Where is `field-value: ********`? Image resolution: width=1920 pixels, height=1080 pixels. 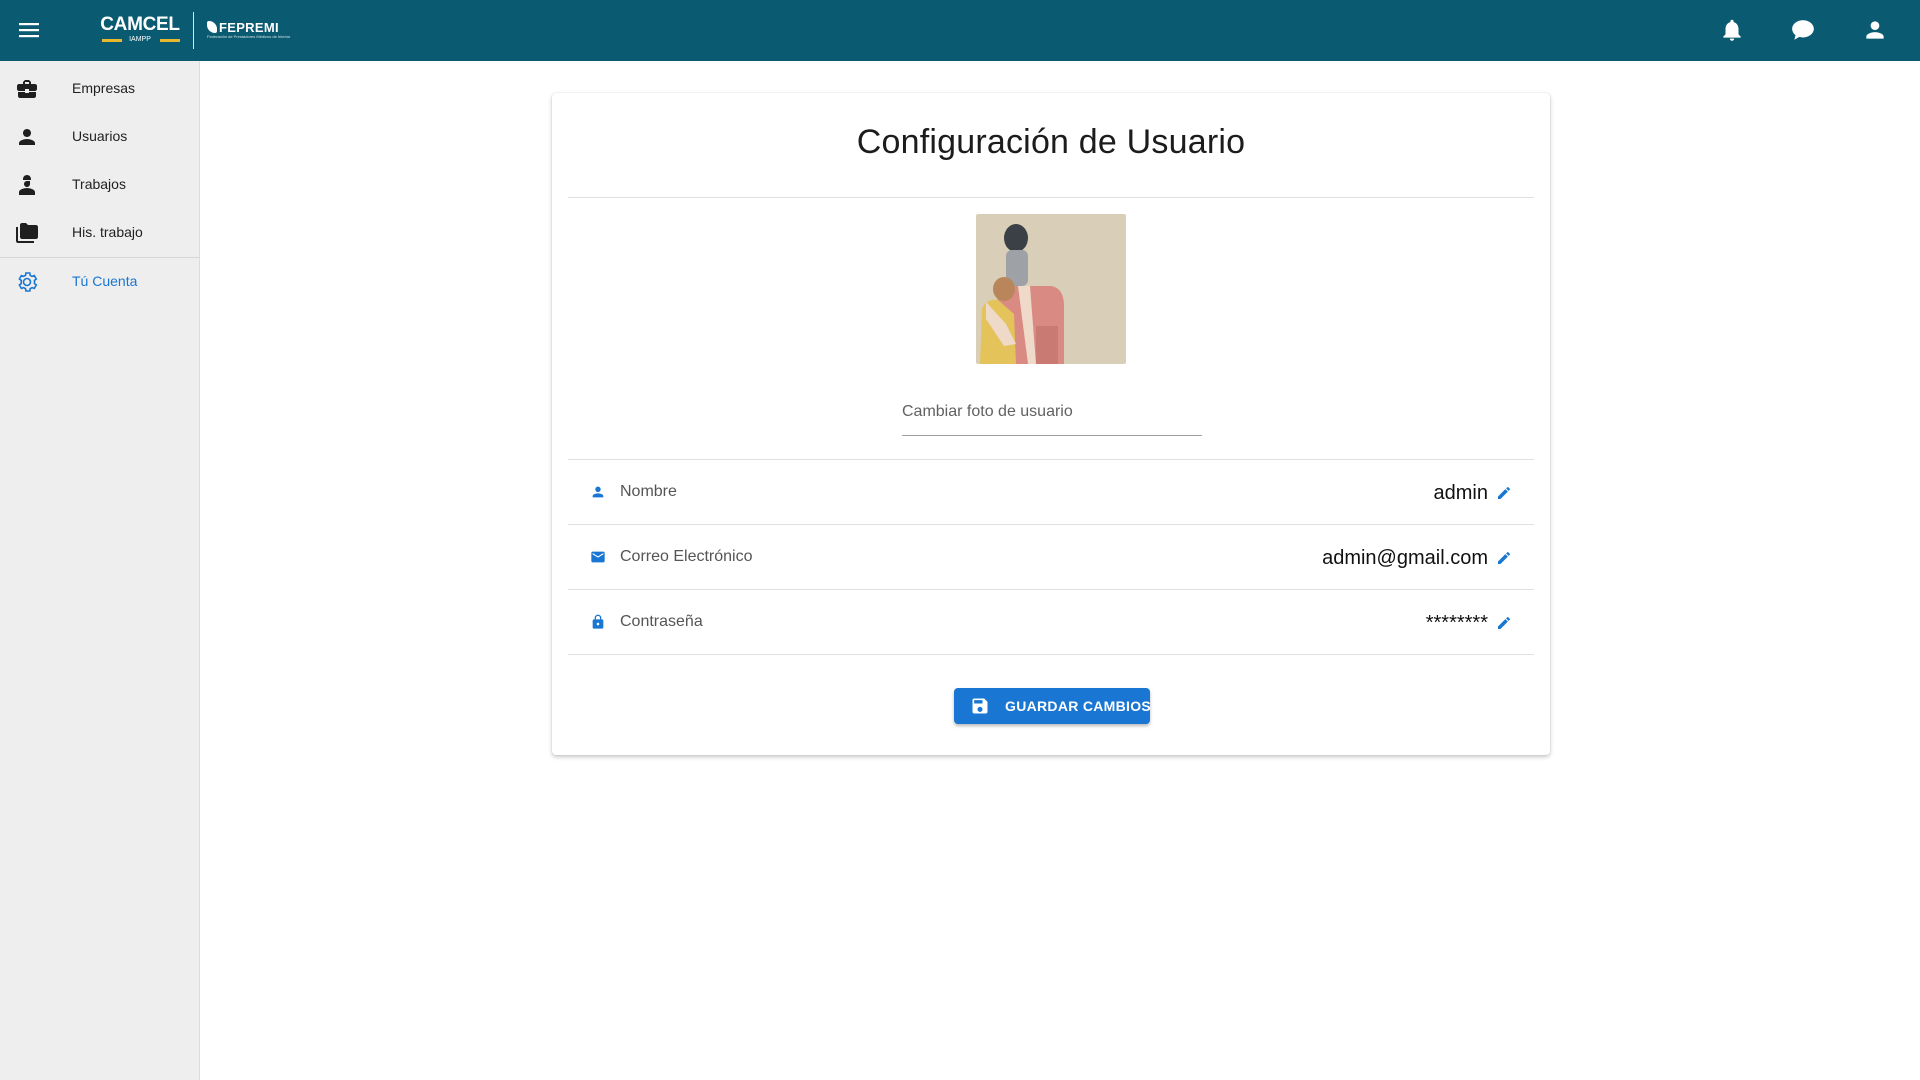
field-value: ******** is located at coordinates (1456, 623).